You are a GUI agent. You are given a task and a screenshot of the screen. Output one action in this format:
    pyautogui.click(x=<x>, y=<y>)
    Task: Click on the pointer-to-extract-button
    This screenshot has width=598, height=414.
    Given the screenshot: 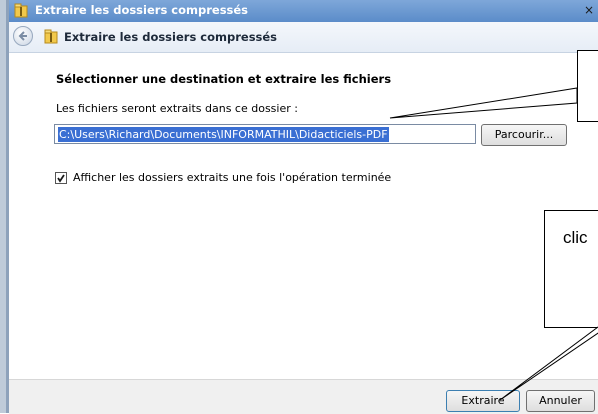 What is the action you would take?
    pyautogui.click(x=548, y=363)
    